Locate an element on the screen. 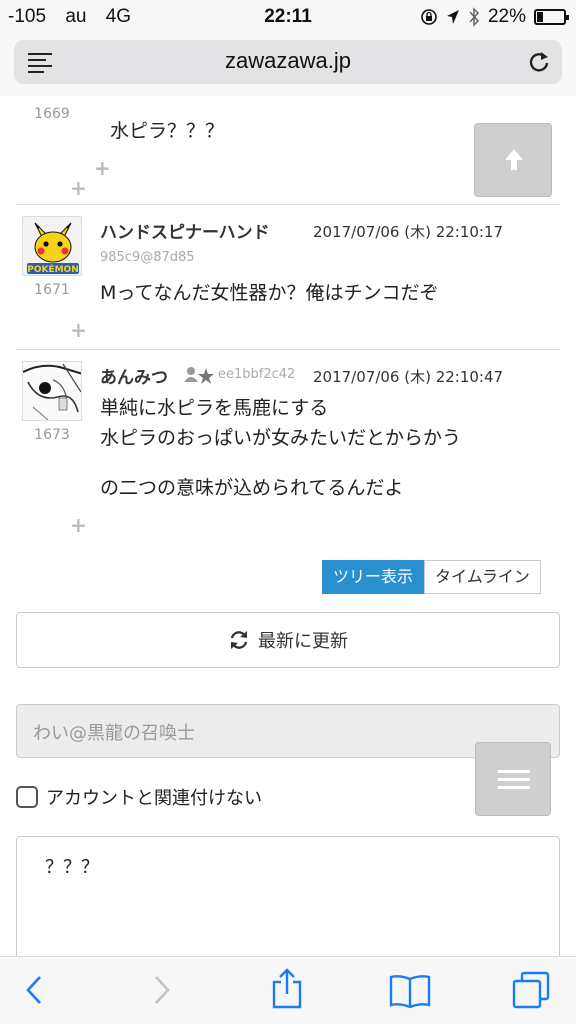 The height and width of the screenshot is (1024, 576). post-number: 1673 is located at coordinates (52, 435).